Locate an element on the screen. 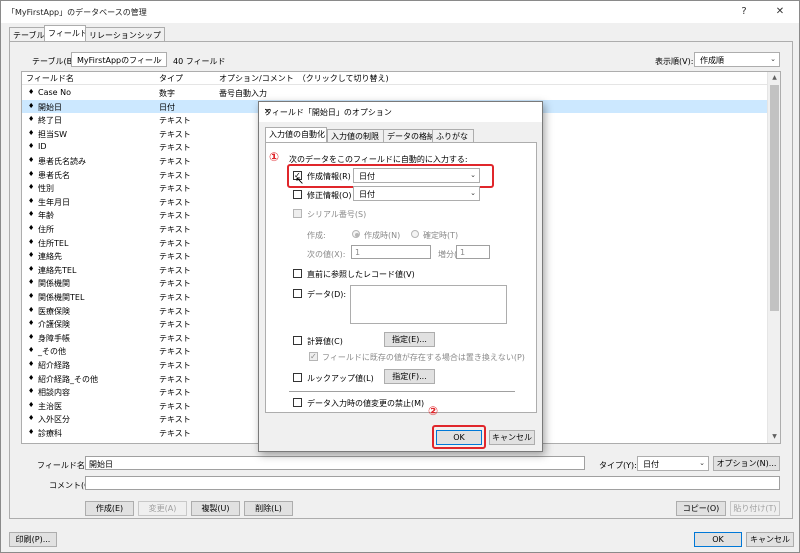 Image resolution: width=800 pixels, height=553 pixels. scroll-up-icon: ▲ is located at coordinates (774, 78).